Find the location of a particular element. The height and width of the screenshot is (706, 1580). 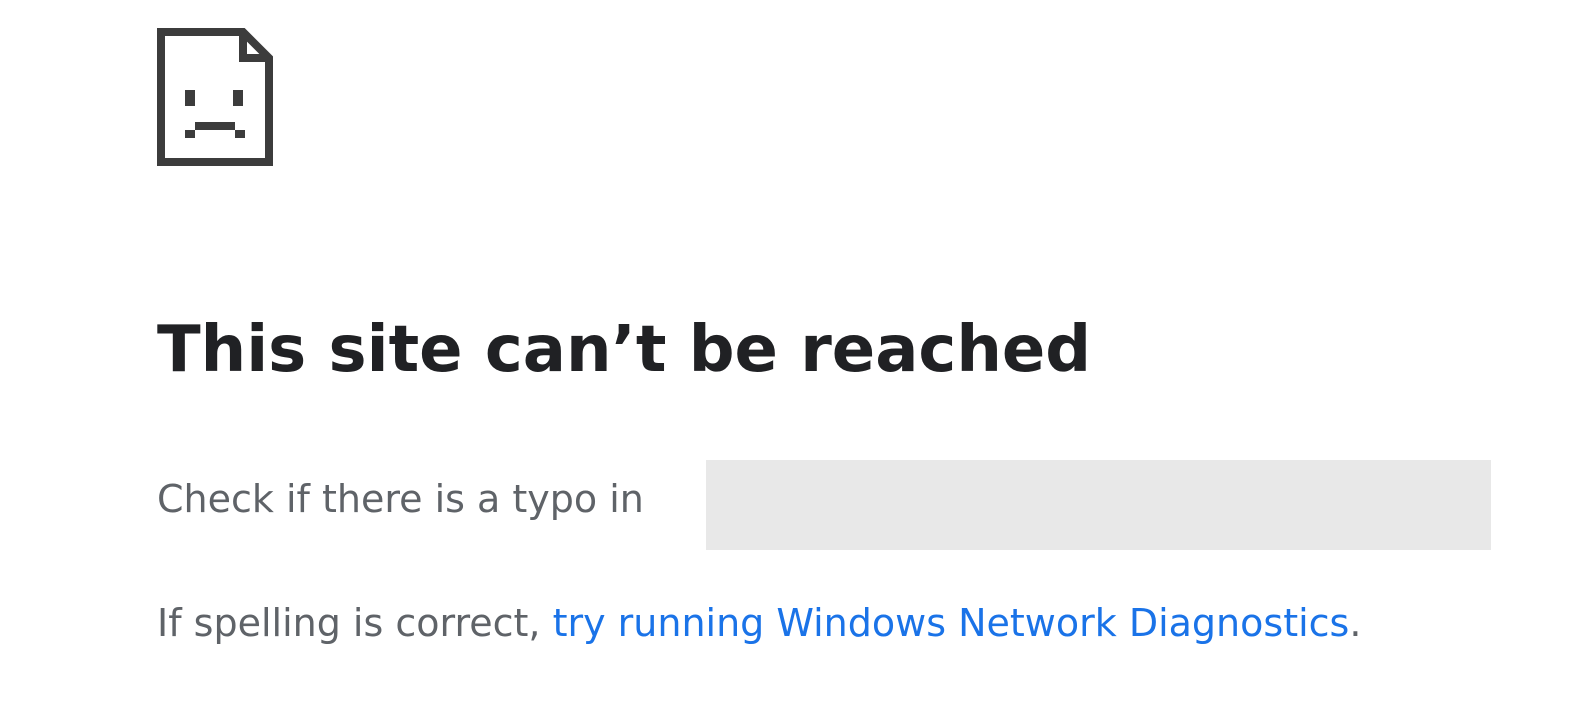

typo-hint-text: Check if there is a typo in is located at coordinates (400, 499).